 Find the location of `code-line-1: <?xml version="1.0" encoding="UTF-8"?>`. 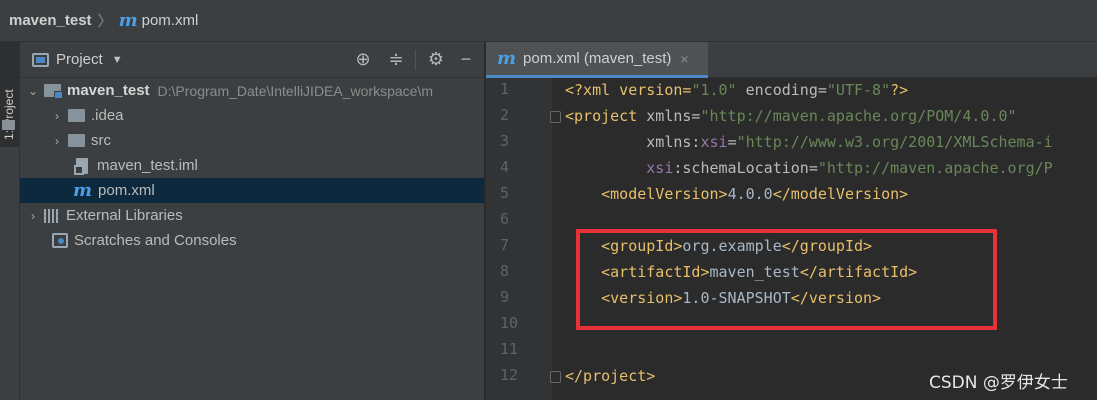

code-line-1: <?xml version="1.0" encoding="UTF-8"?> is located at coordinates (736, 90).